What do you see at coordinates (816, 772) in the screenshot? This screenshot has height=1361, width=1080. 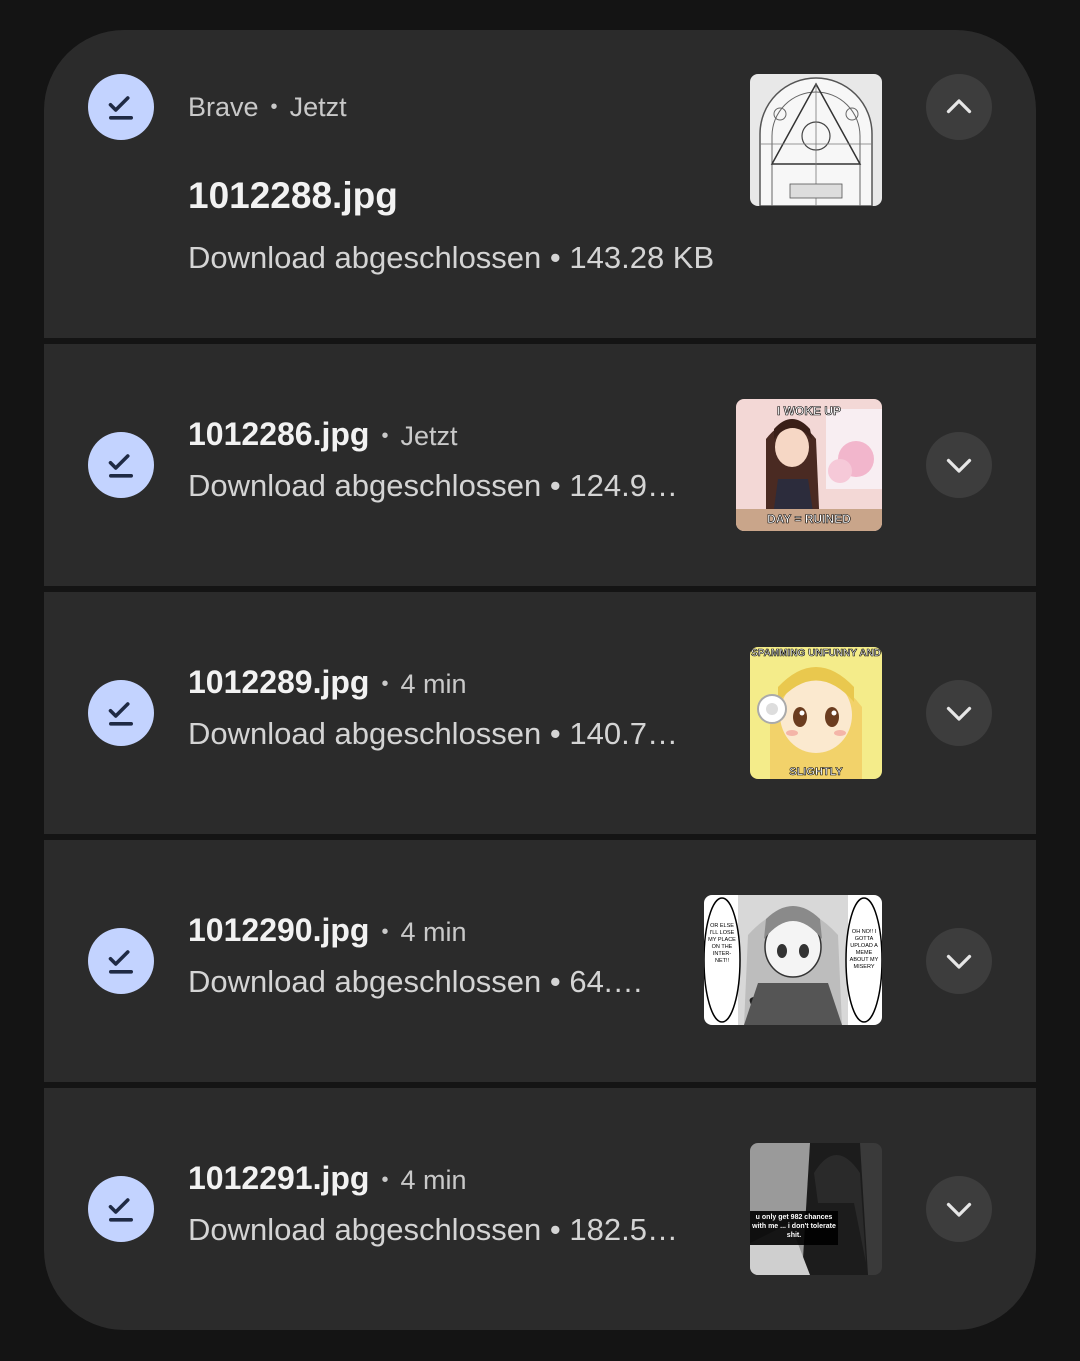 I see `thumb-caption-bottom: SLIGHTLY` at bounding box center [816, 772].